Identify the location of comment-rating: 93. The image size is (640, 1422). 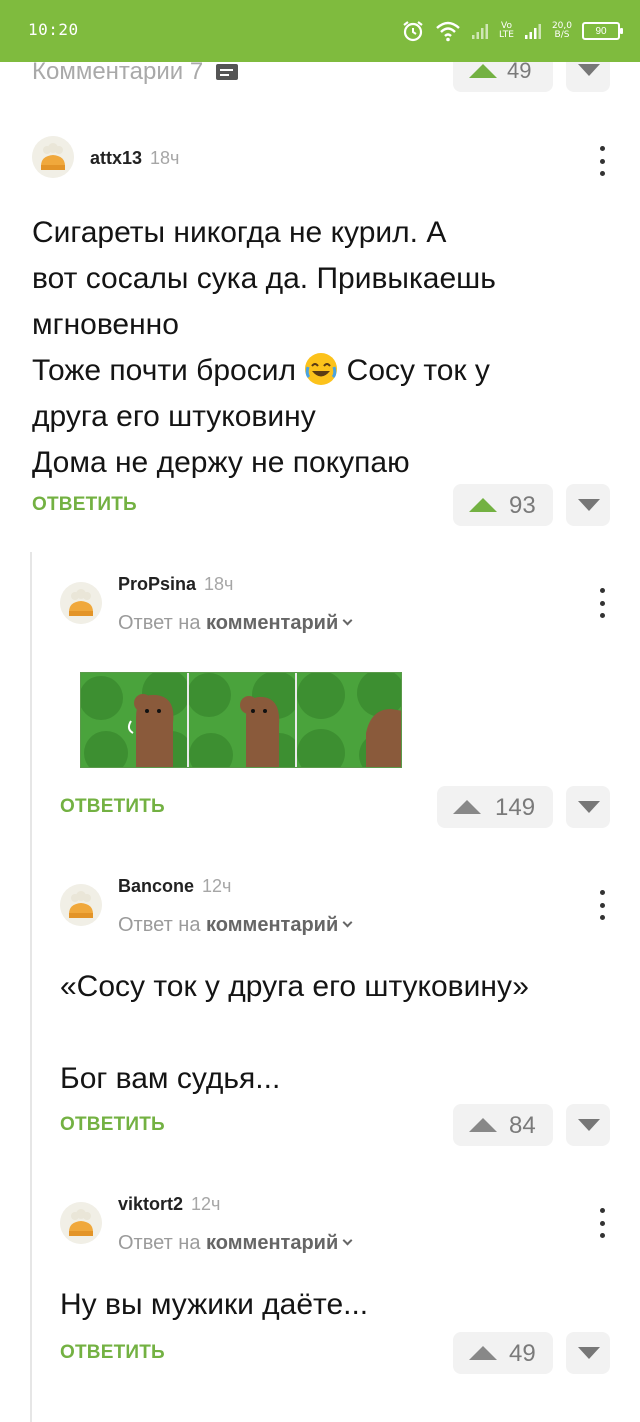
(522, 505).